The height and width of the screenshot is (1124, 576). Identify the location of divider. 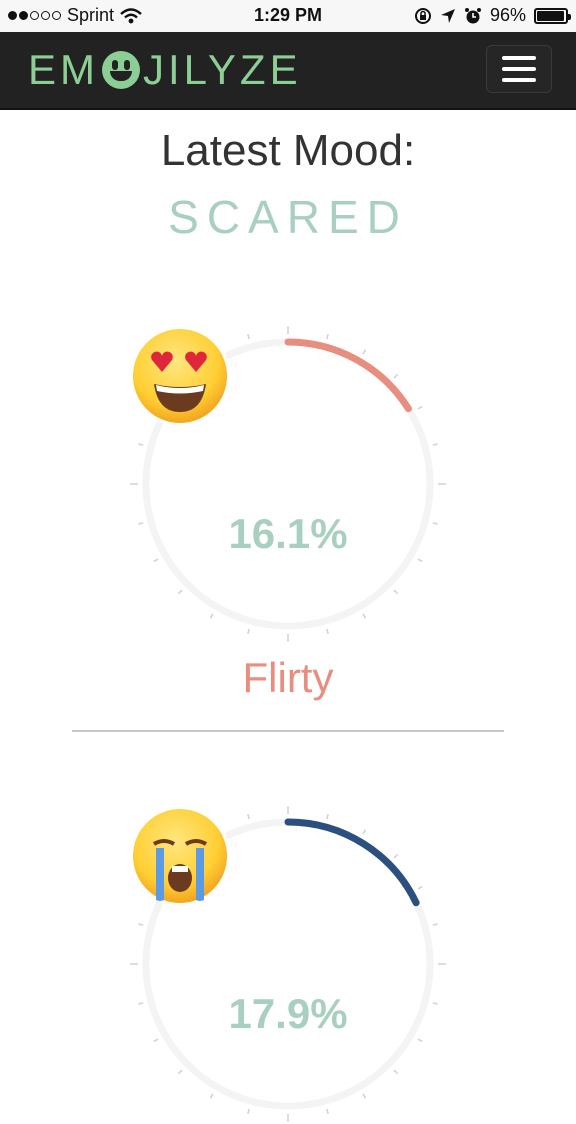
(288, 731).